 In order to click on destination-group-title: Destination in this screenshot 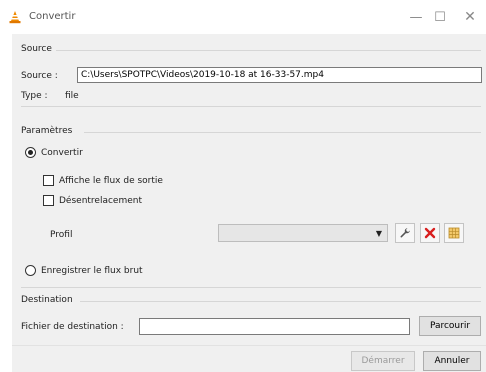, I will do `click(47, 300)`.